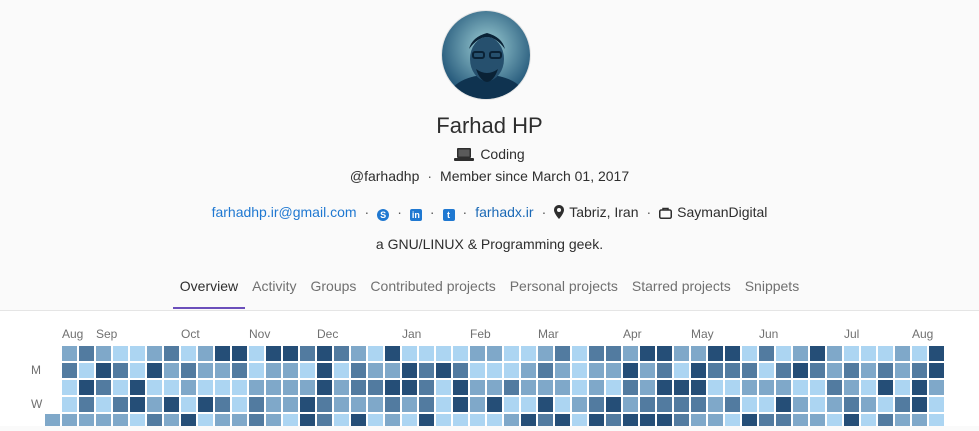  Describe the element at coordinates (415, 212) in the screenshot. I see `linkedin-link: in` at that location.